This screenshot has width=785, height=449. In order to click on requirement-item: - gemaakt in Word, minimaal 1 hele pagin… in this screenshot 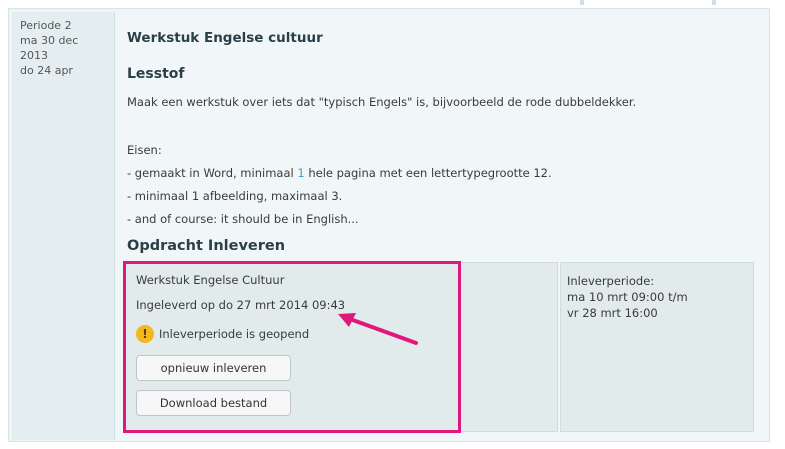, I will do `click(339, 173)`.